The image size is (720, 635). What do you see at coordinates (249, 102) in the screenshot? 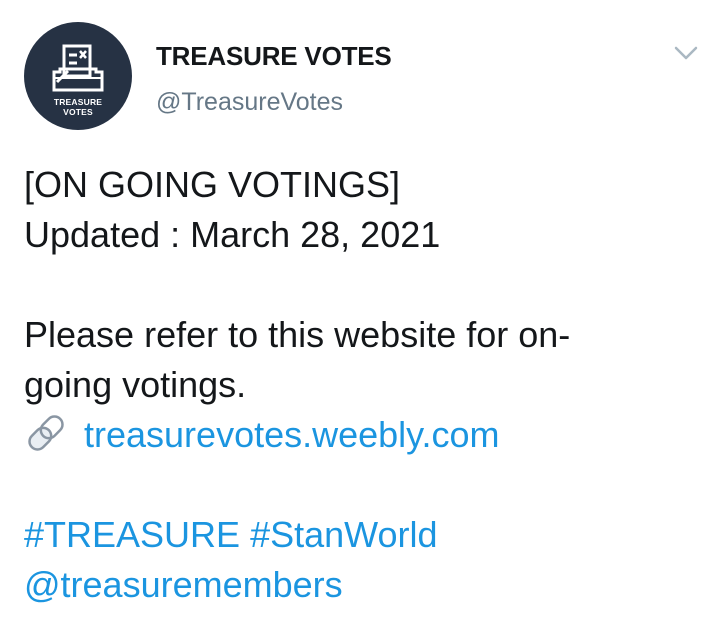
I see `account-handle: @TreasureVotes` at bounding box center [249, 102].